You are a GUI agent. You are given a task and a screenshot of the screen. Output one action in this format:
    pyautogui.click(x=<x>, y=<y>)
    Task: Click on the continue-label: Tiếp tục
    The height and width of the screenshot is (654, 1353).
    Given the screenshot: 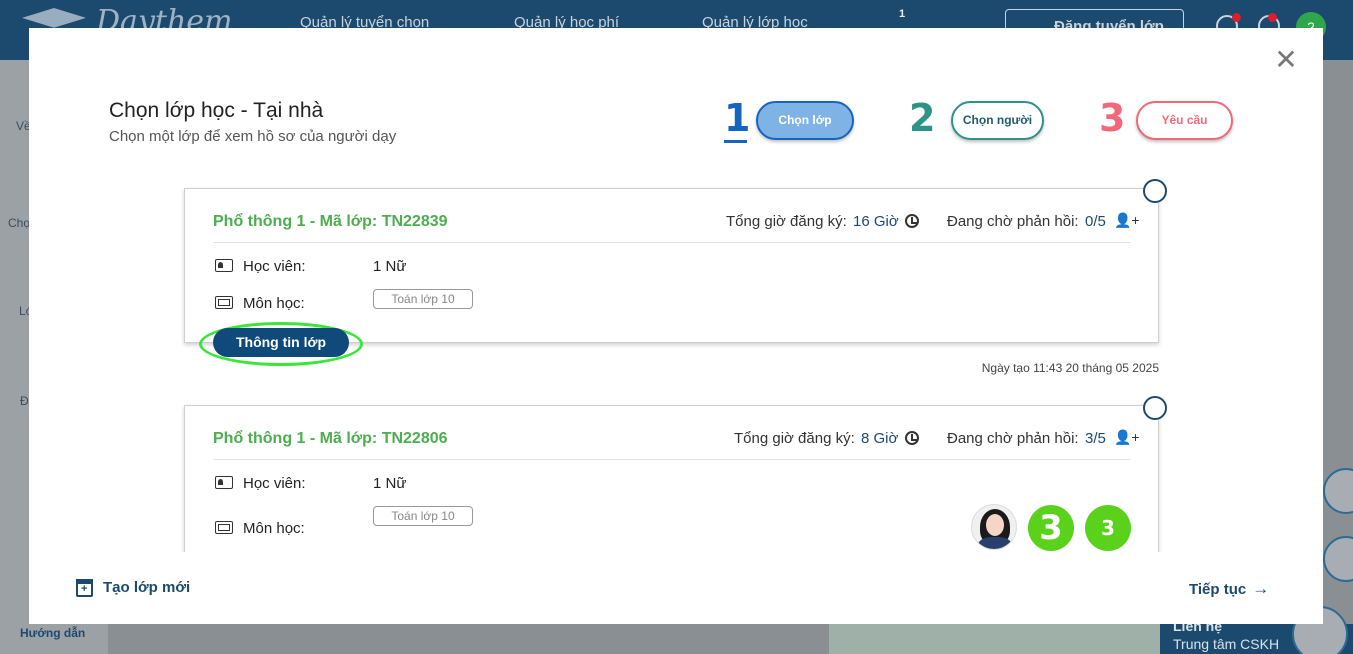 What is the action you would take?
    pyautogui.click(x=1218, y=589)
    